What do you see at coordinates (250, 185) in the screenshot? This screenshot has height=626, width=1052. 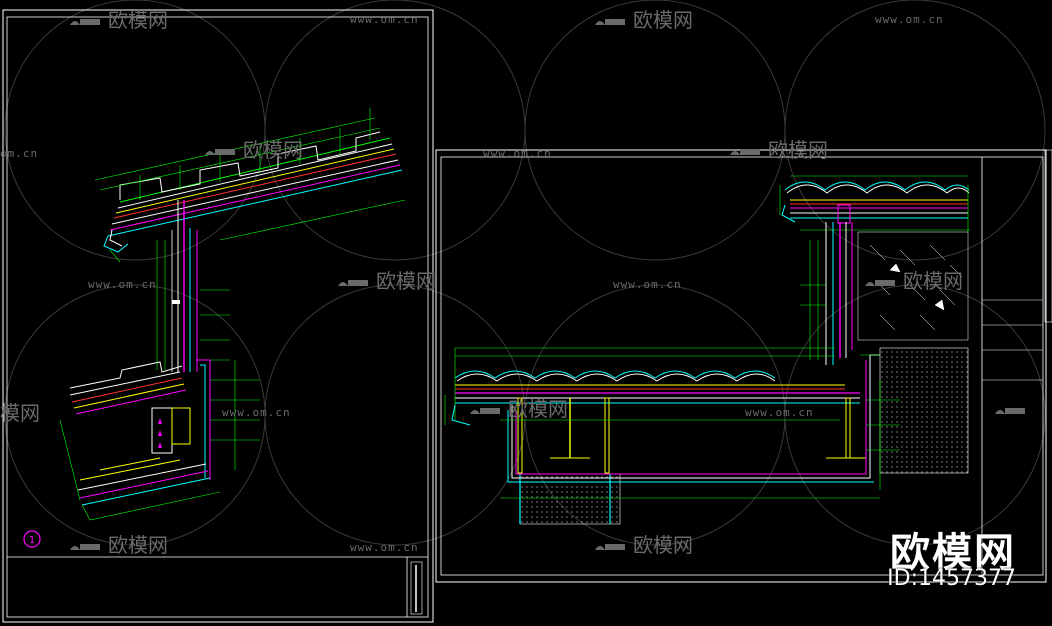 I see `upper-roof-detail` at bounding box center [250, 185].